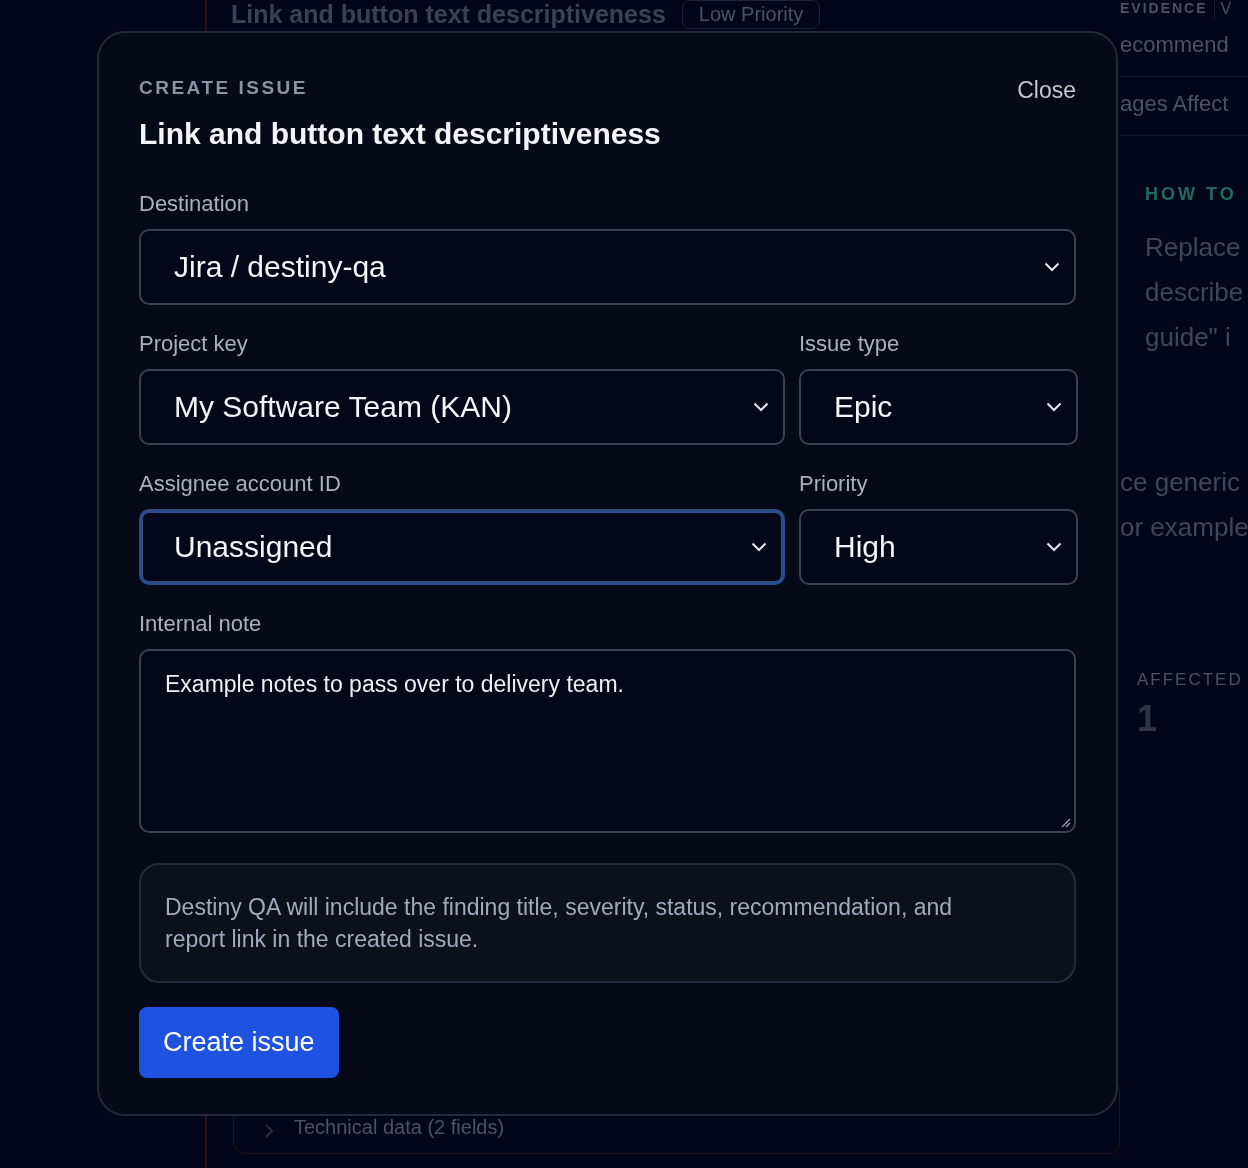 This screenshot has width=1248, height=1168. Describe the element at coordinates (607, 923) in the screenshot. I see `info-note: Destiny QA will include the finding title, severity, status, recommendation, and report link in the created issue.` at that location.